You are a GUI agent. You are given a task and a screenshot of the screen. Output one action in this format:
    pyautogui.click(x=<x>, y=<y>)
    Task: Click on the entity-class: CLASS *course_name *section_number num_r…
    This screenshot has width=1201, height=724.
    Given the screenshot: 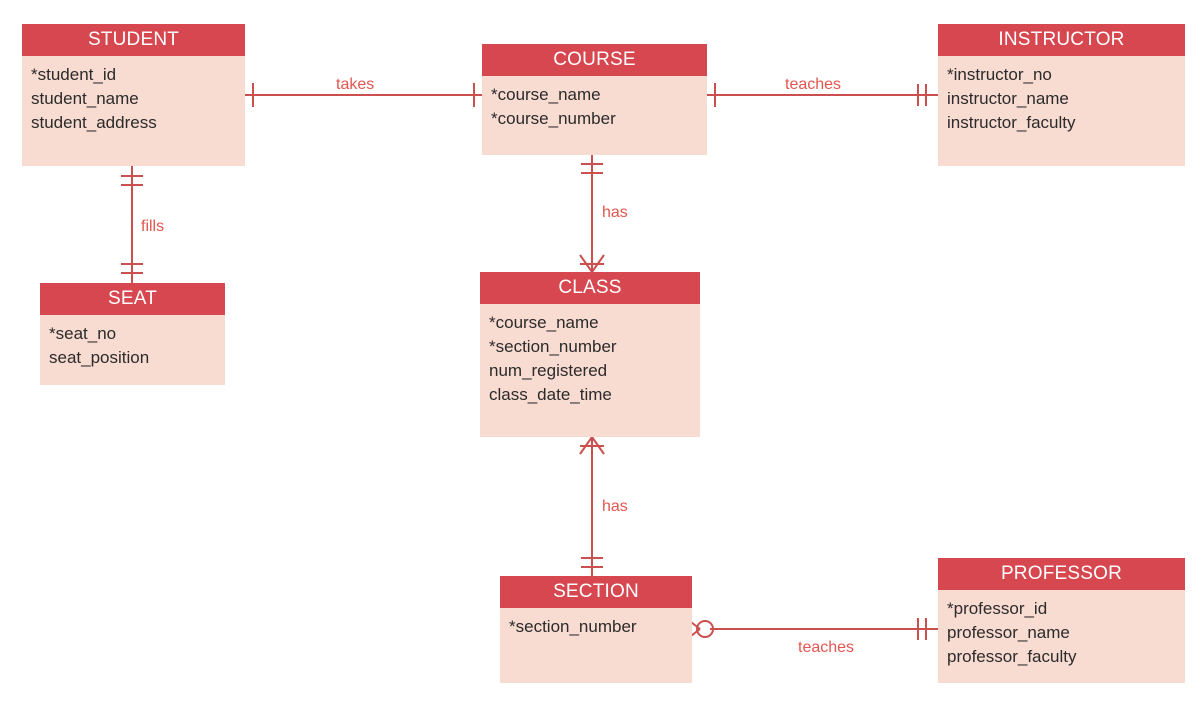 What is the action you would take?
    pyautogui.click(x=590, y=354)
    